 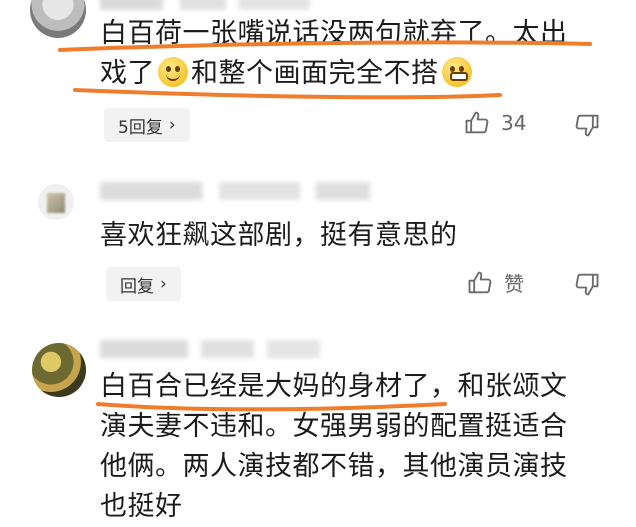 I want to click on comment-line: 他俩。两人演技都不错，其他演员演技, so click(x=334, y=466).